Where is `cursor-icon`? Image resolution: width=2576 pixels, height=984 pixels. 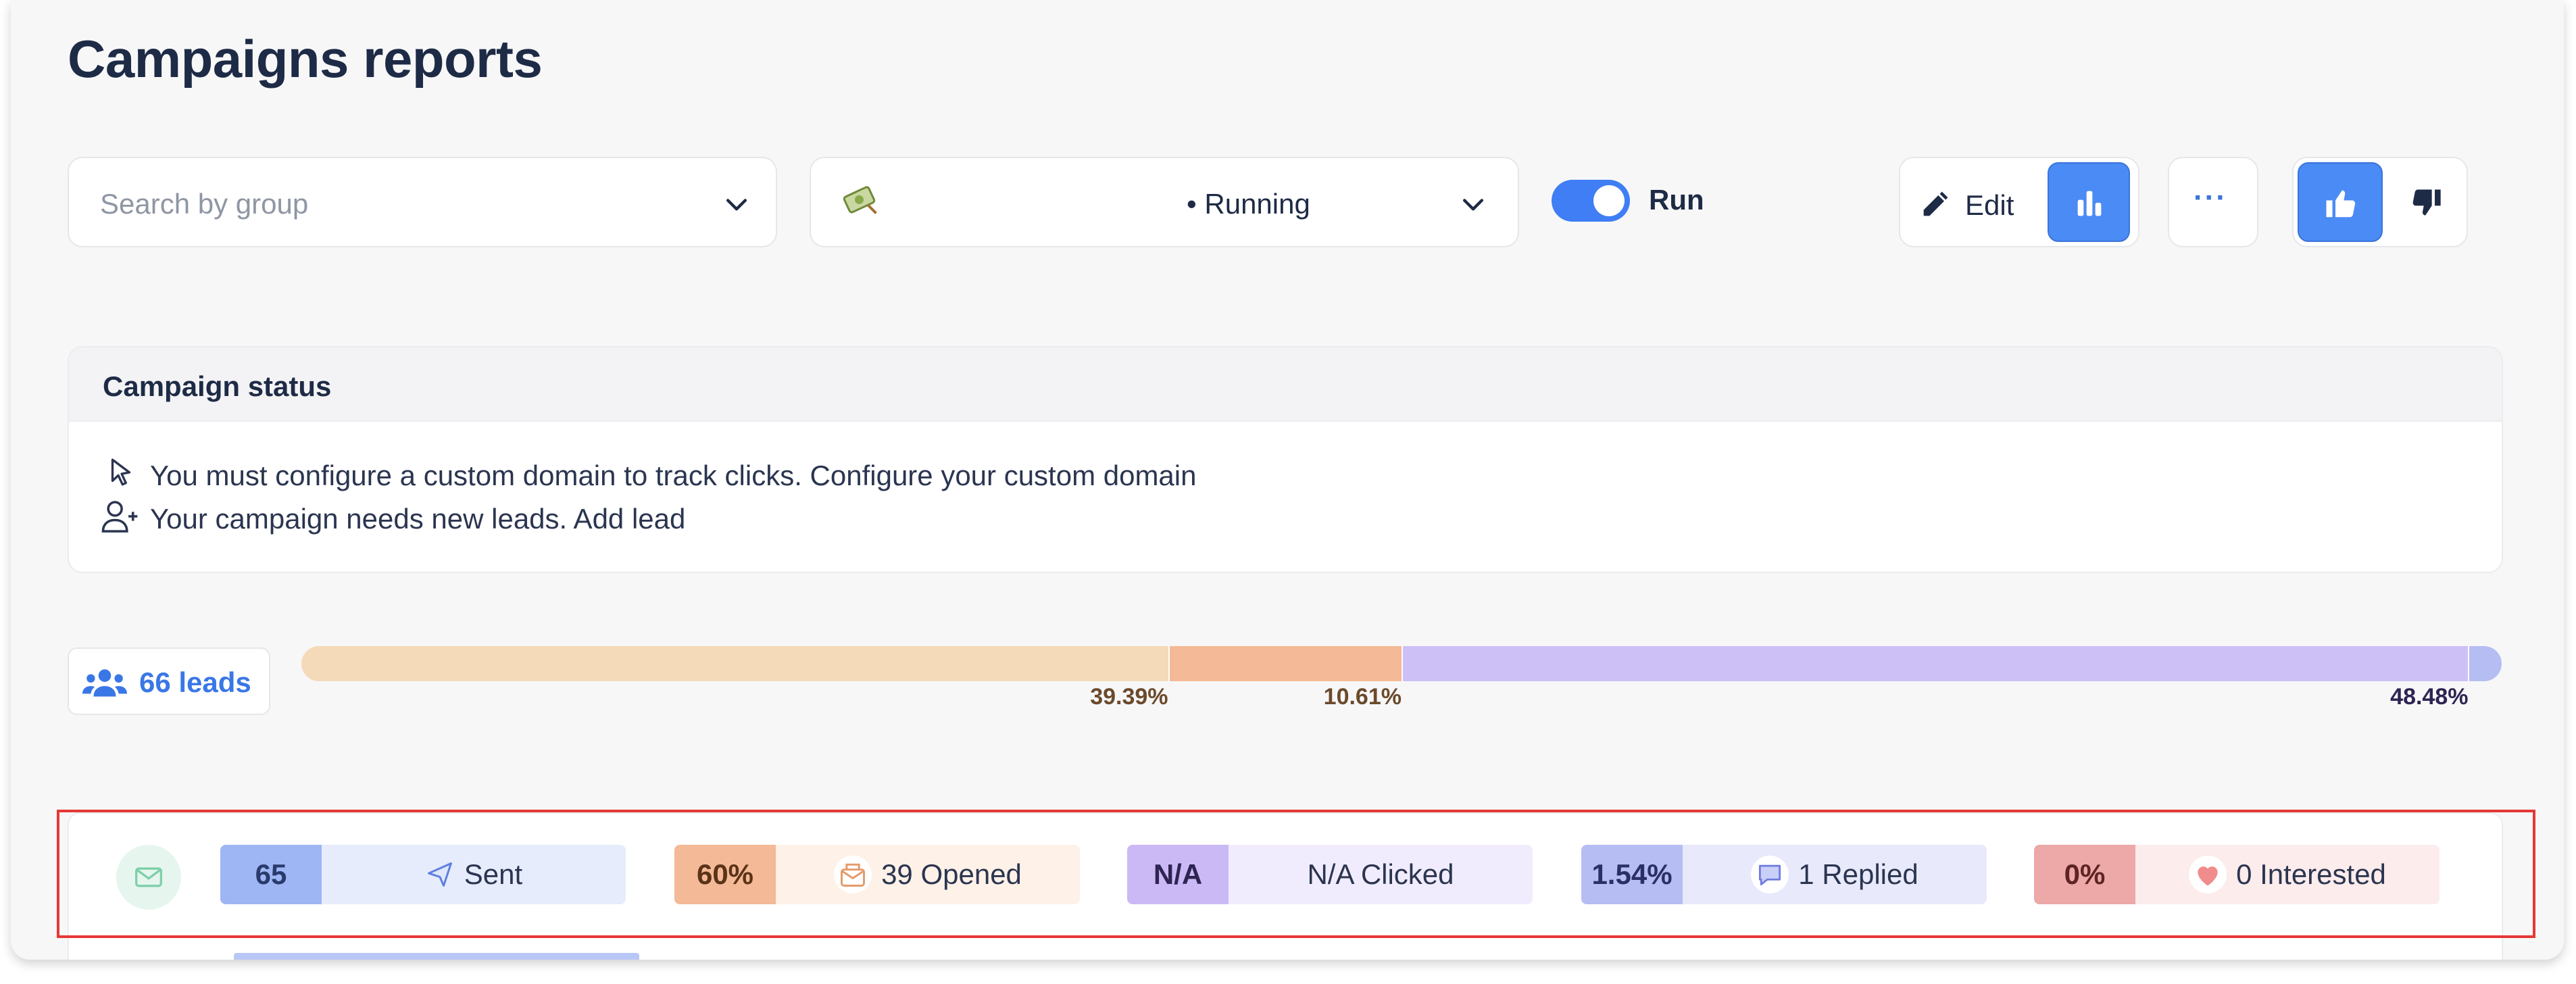 cursor-icon is located at coordinates (121, 472).